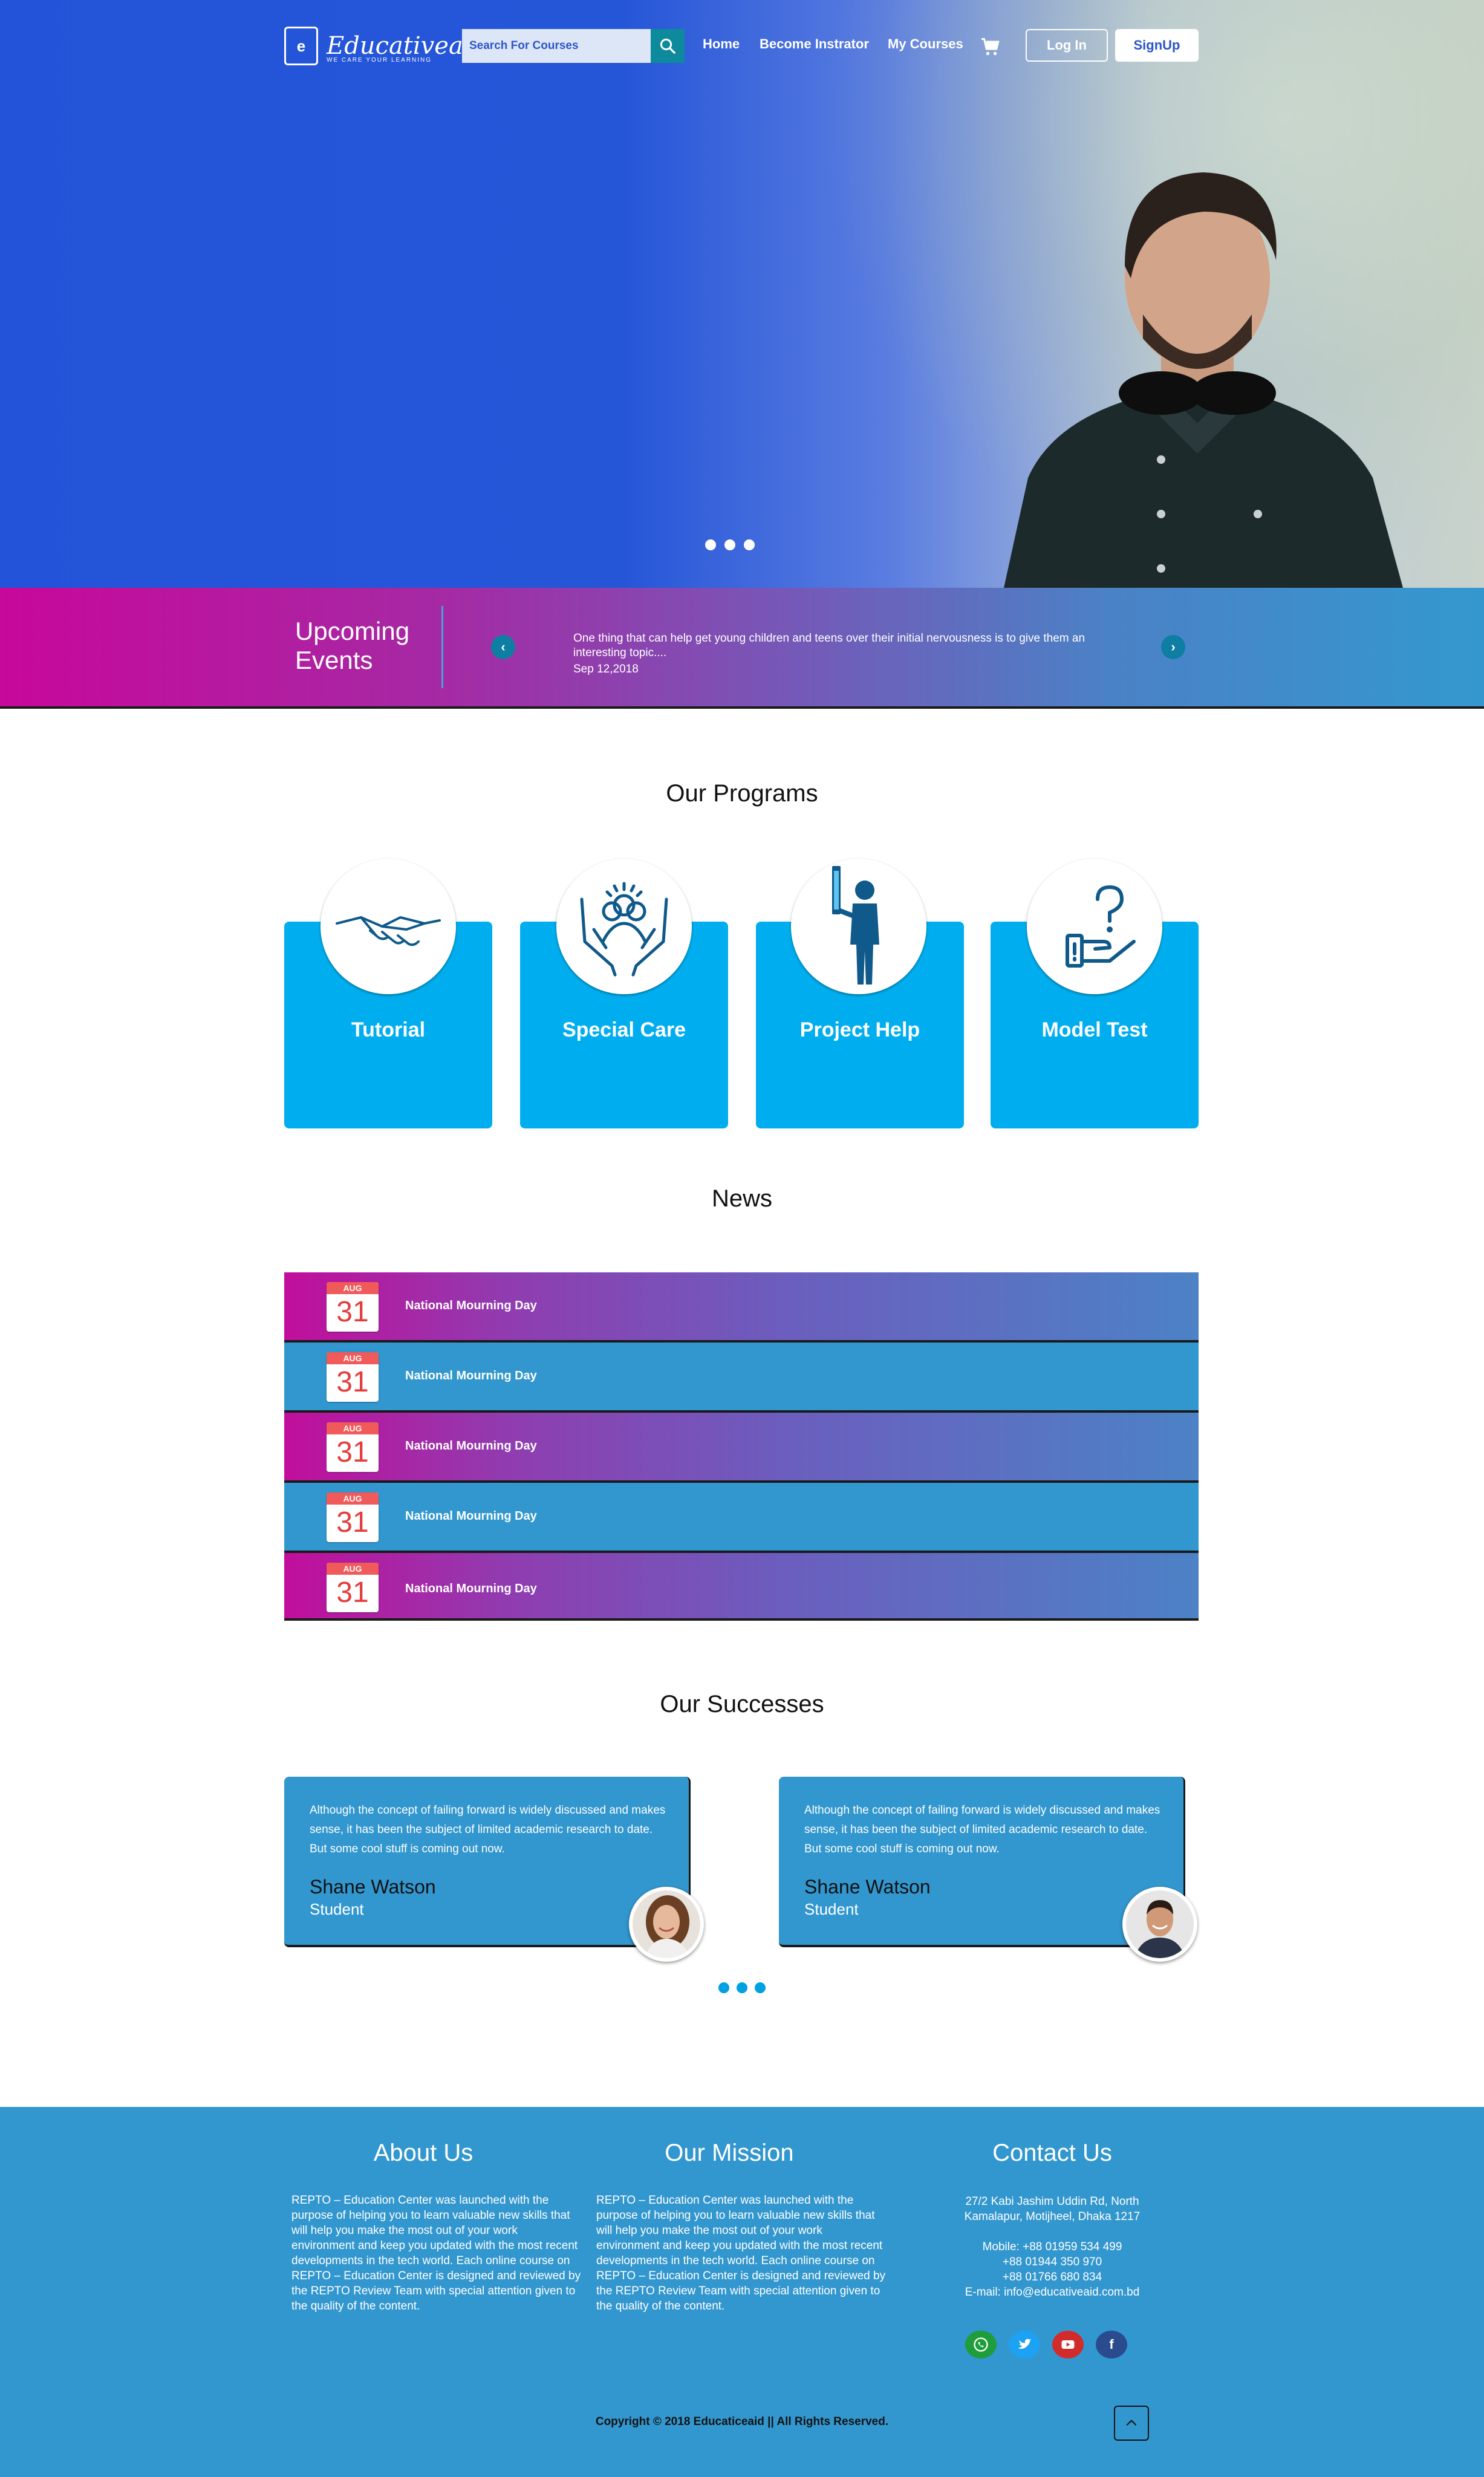 The width and height of the screenshot is (1484, 2477). I want to click on handshake-icon, so click(388, 931).